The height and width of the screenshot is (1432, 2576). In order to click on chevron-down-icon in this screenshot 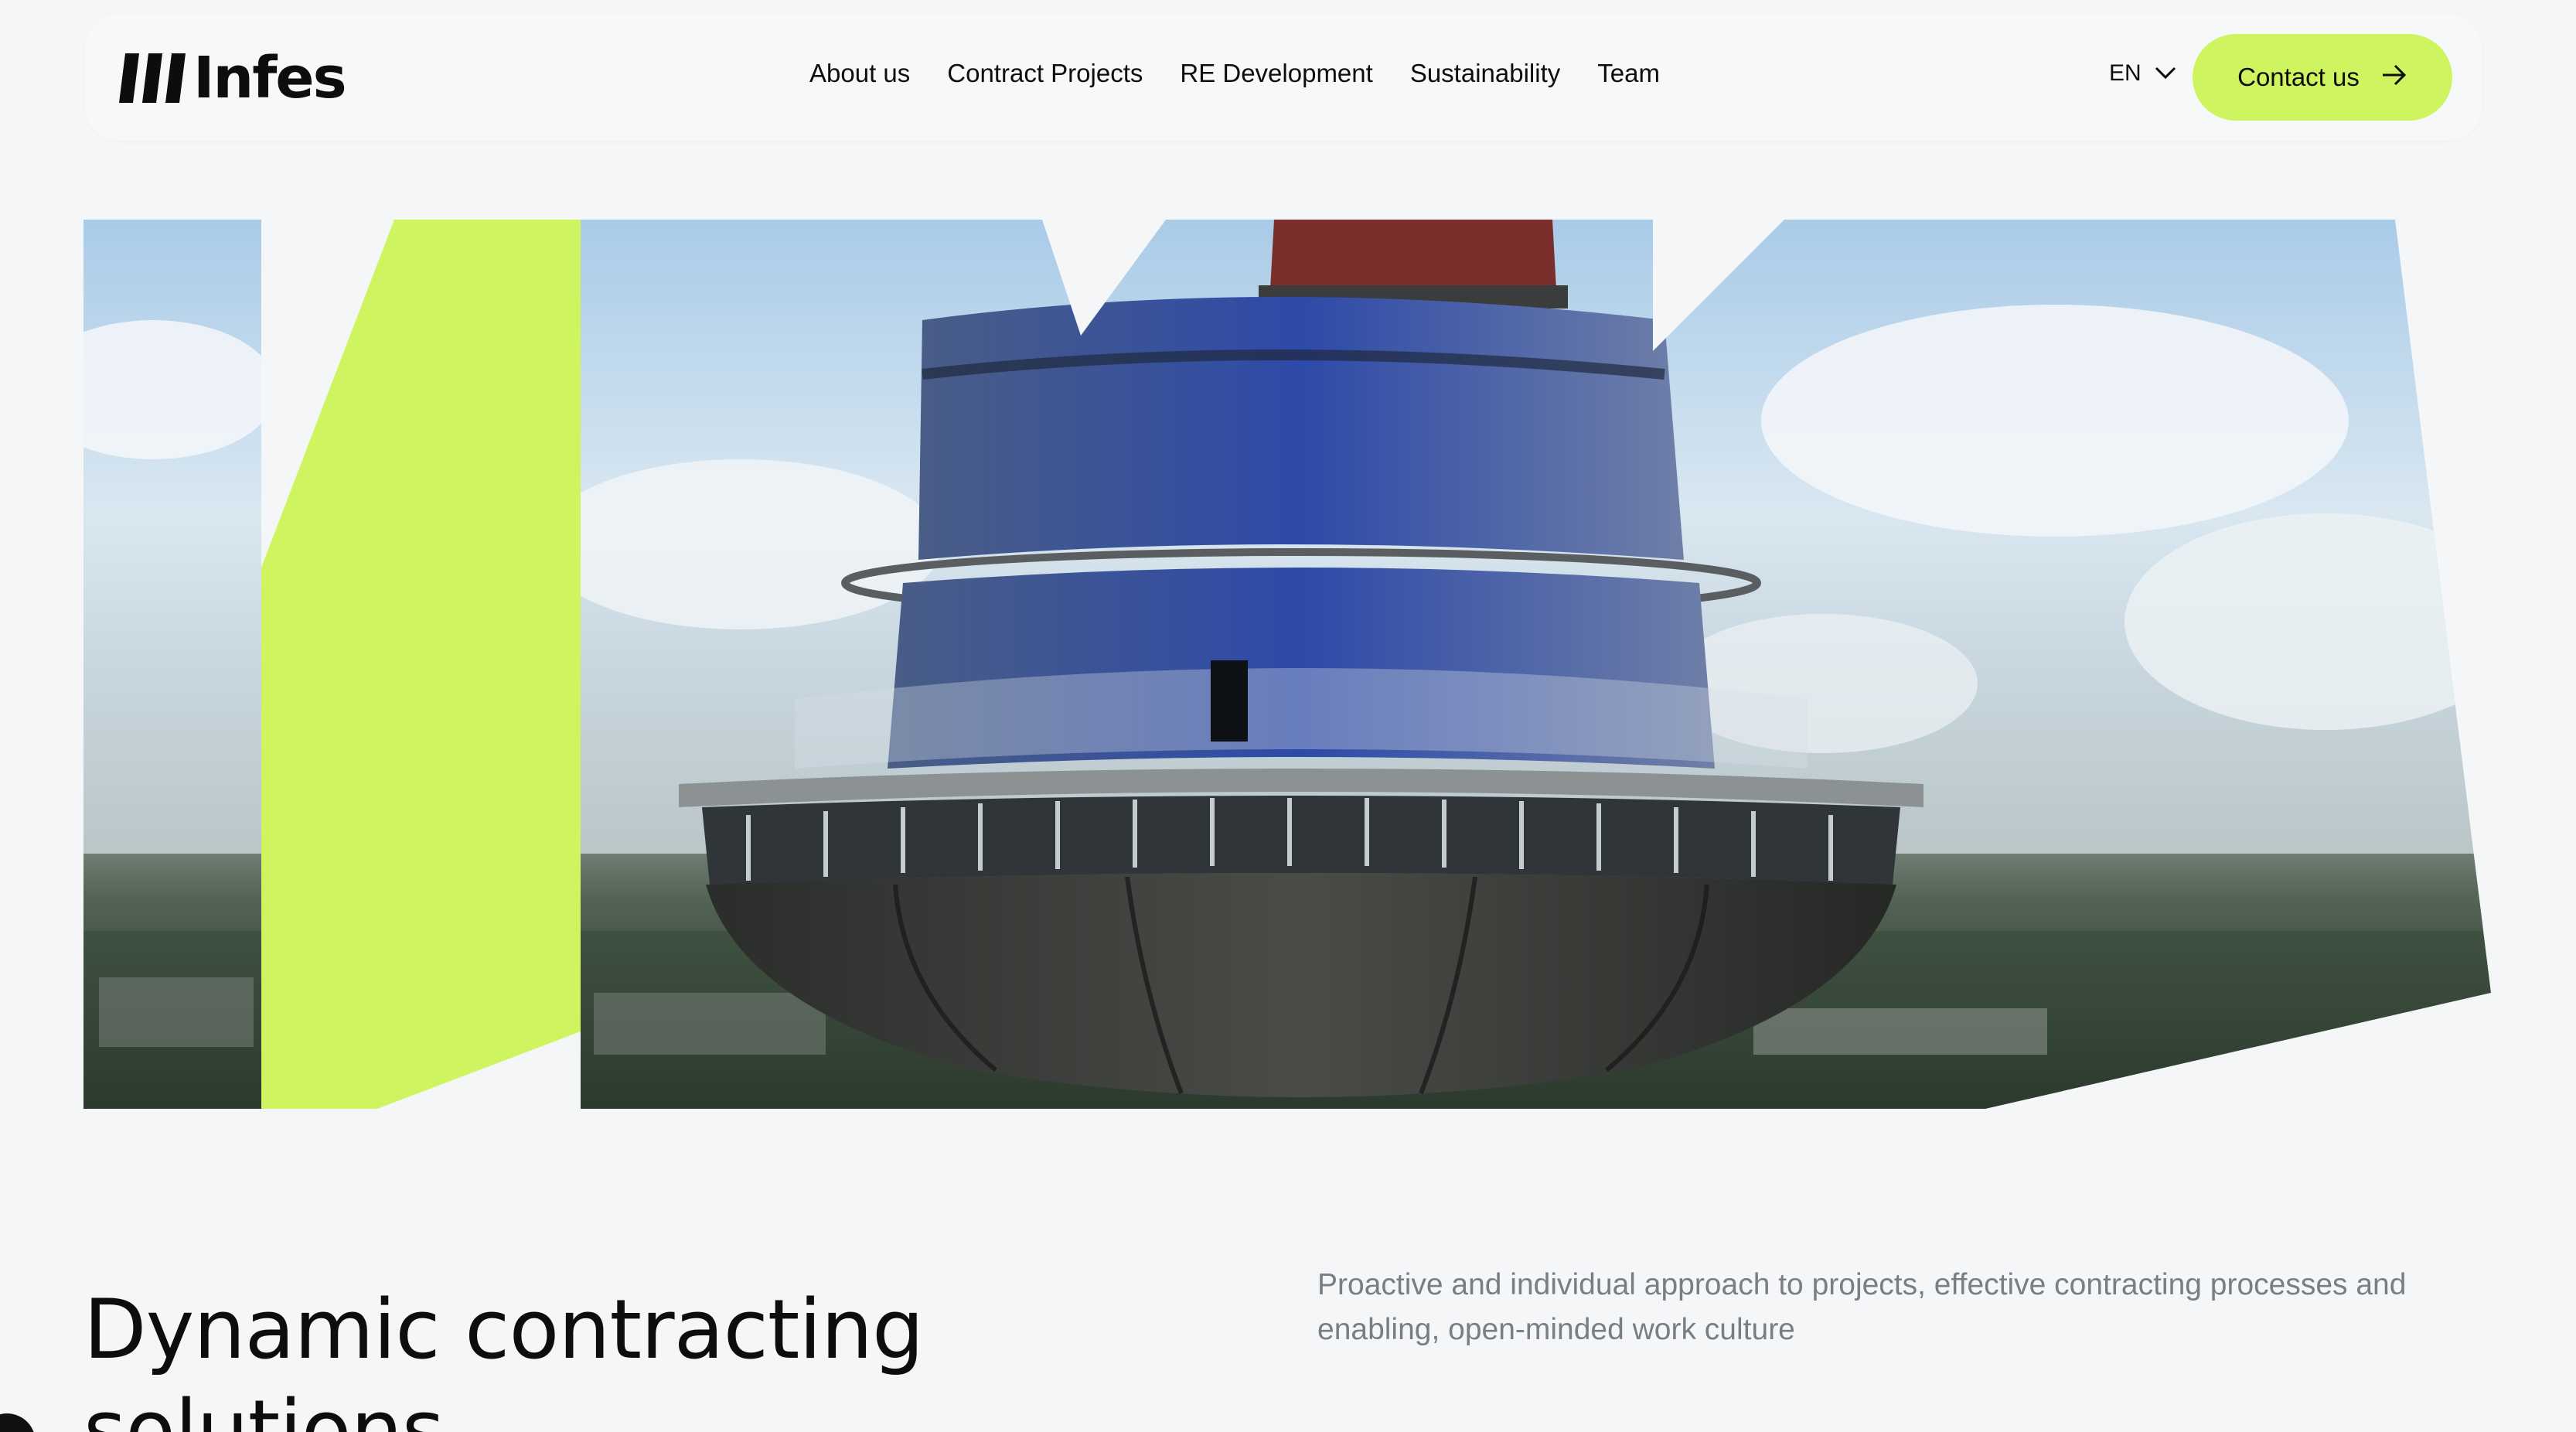, I will do `click(2165, 73)`.